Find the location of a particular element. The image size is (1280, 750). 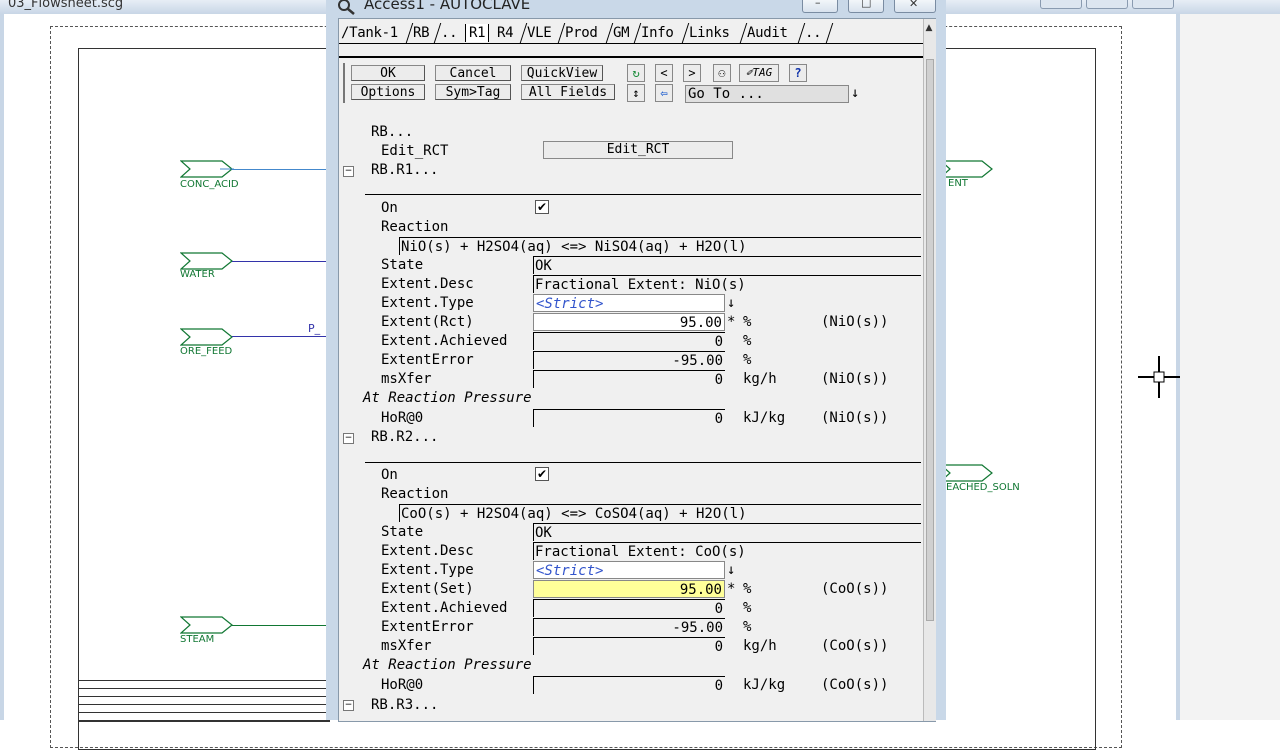

tag-button: ✐TAG is located at coordinates (759, 73).